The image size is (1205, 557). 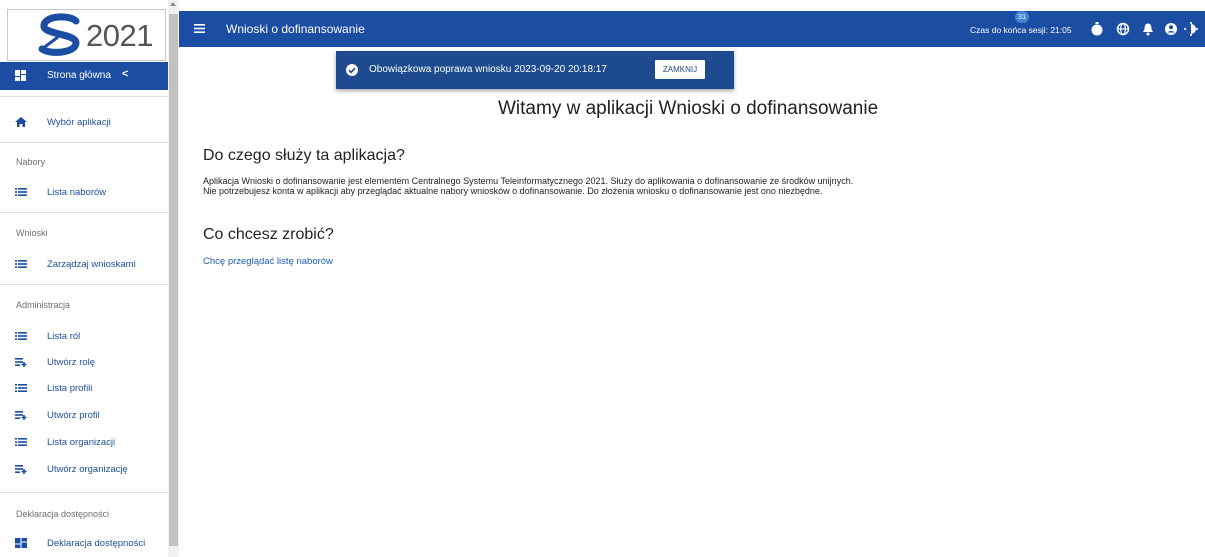 I want to click on logo-s-icon, so click(x=59, y=34).